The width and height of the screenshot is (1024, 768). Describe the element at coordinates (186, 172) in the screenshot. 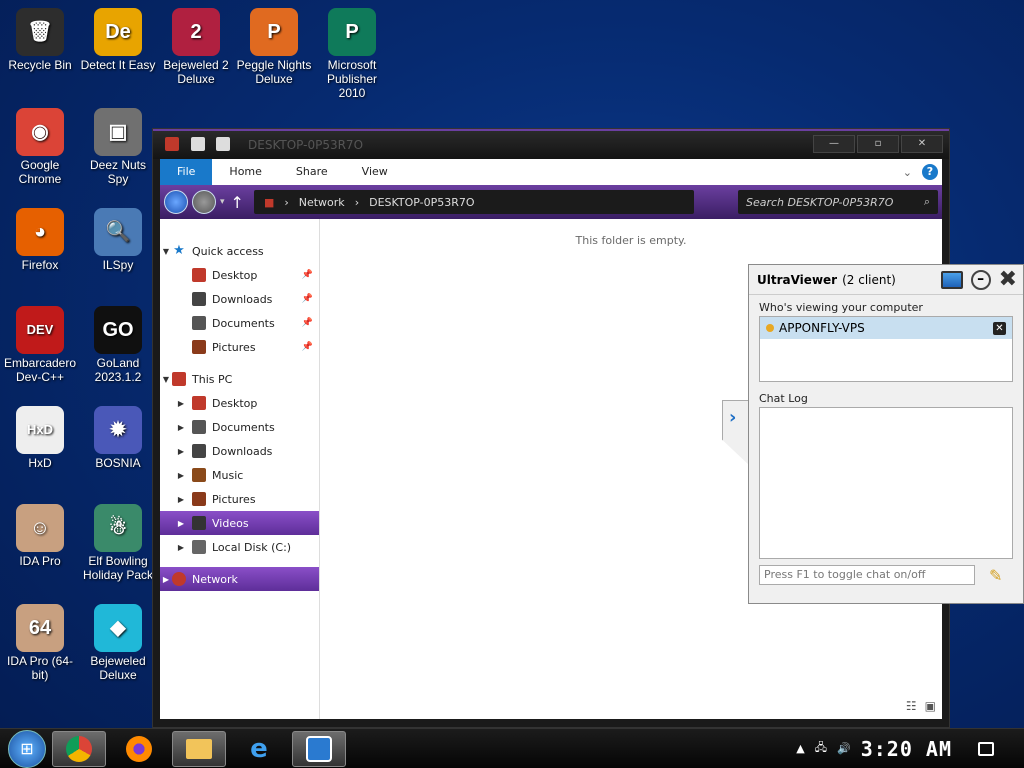

I see `tab-file: File` at that location.